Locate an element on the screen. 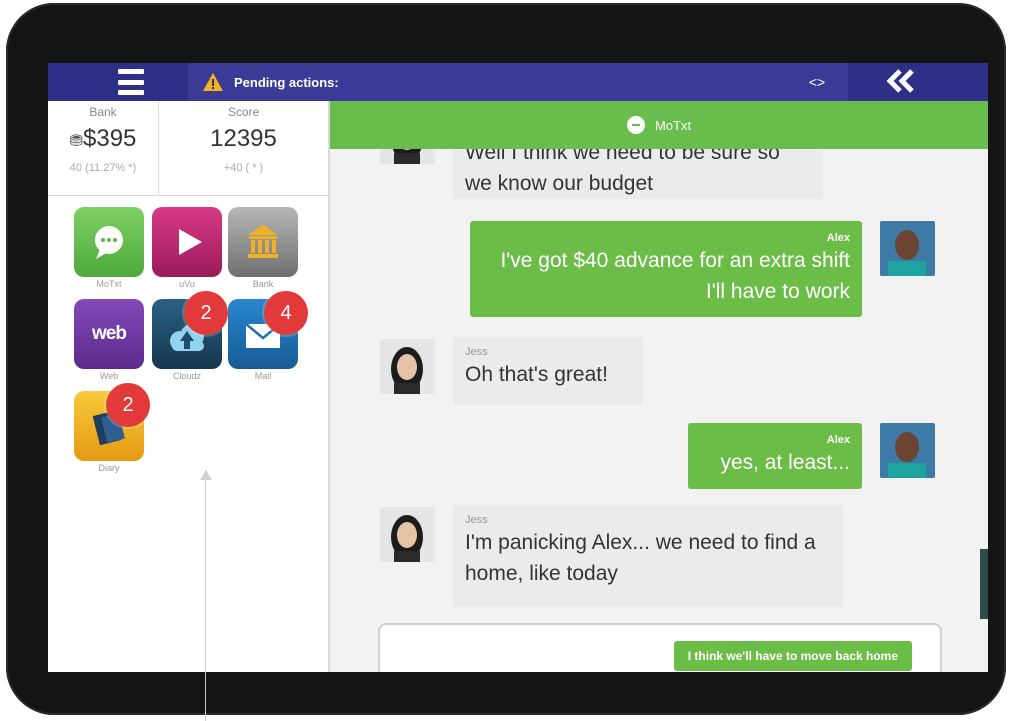 This screenshot has height=721, width=1010. app-motxt is located at coordinates (109, 242).